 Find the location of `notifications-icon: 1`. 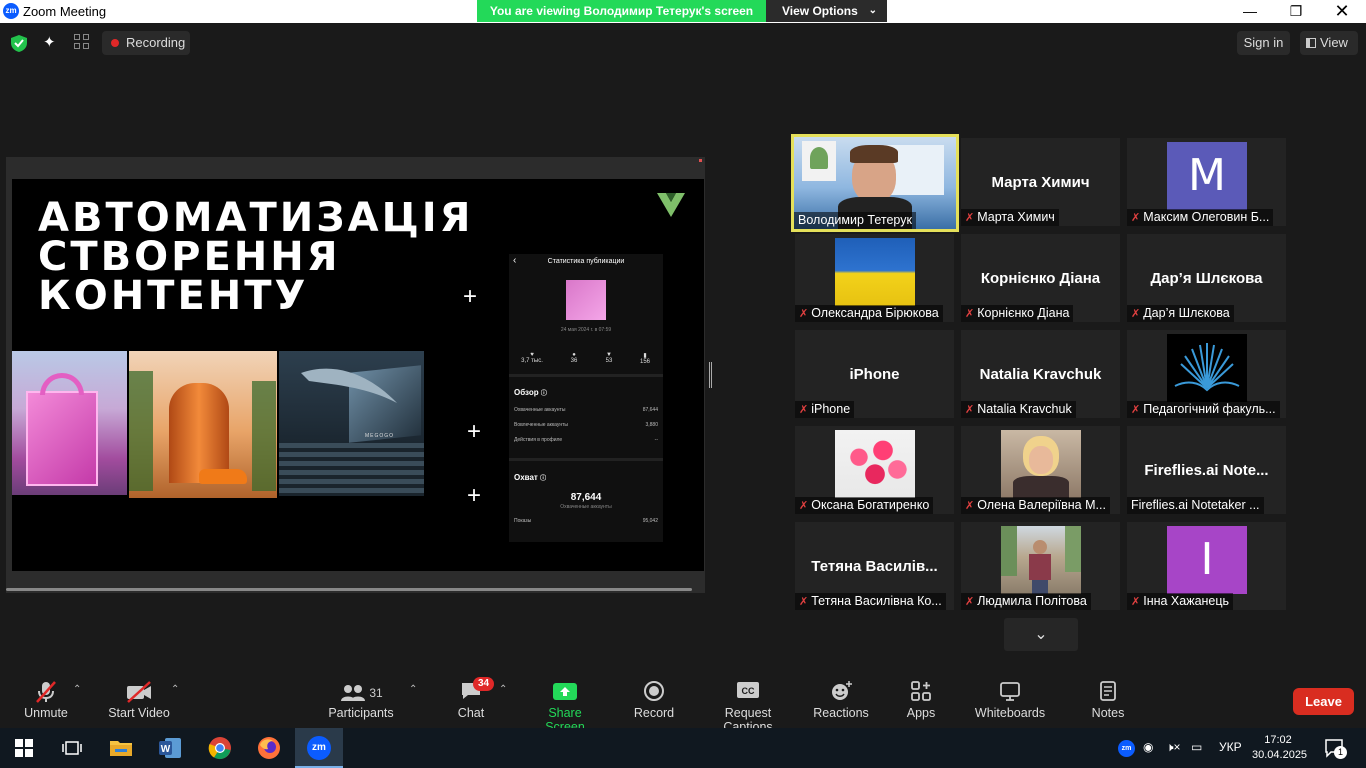

notifications-icon: 1 is located at coordinates (1335, 749).